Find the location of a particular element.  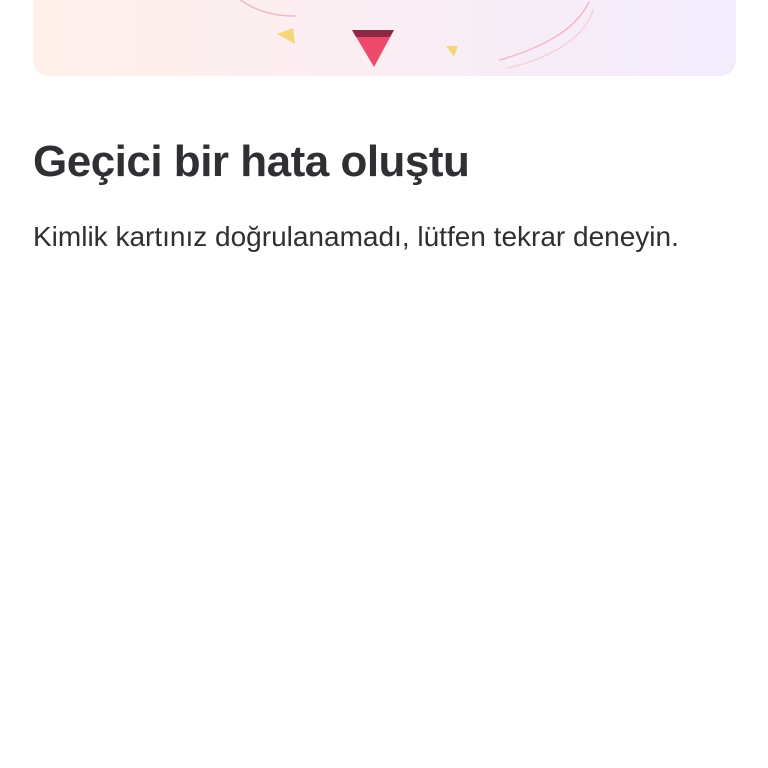

streamer-left is located at coordinates (267, 8).